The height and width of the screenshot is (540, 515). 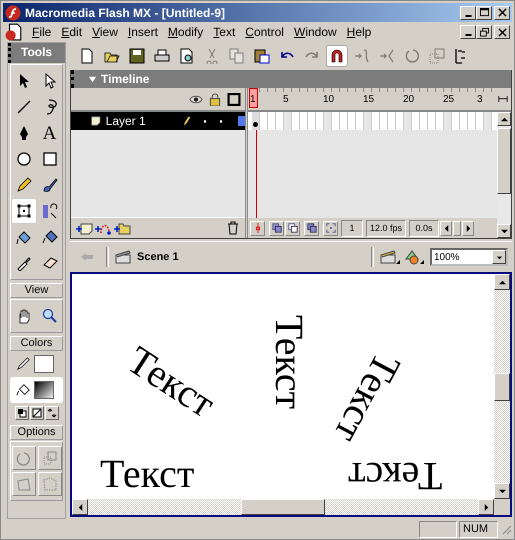 I want to click on rotate-option-button, so click(x=24, y=458).